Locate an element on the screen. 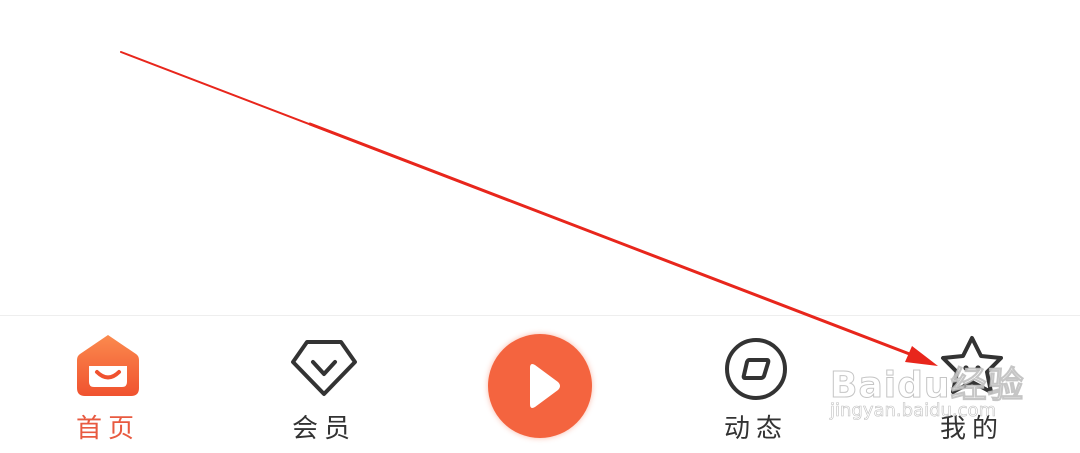 This screenshot has height=453, width=1080. tab-vip: 会员 is located at coordinates (324, 384).